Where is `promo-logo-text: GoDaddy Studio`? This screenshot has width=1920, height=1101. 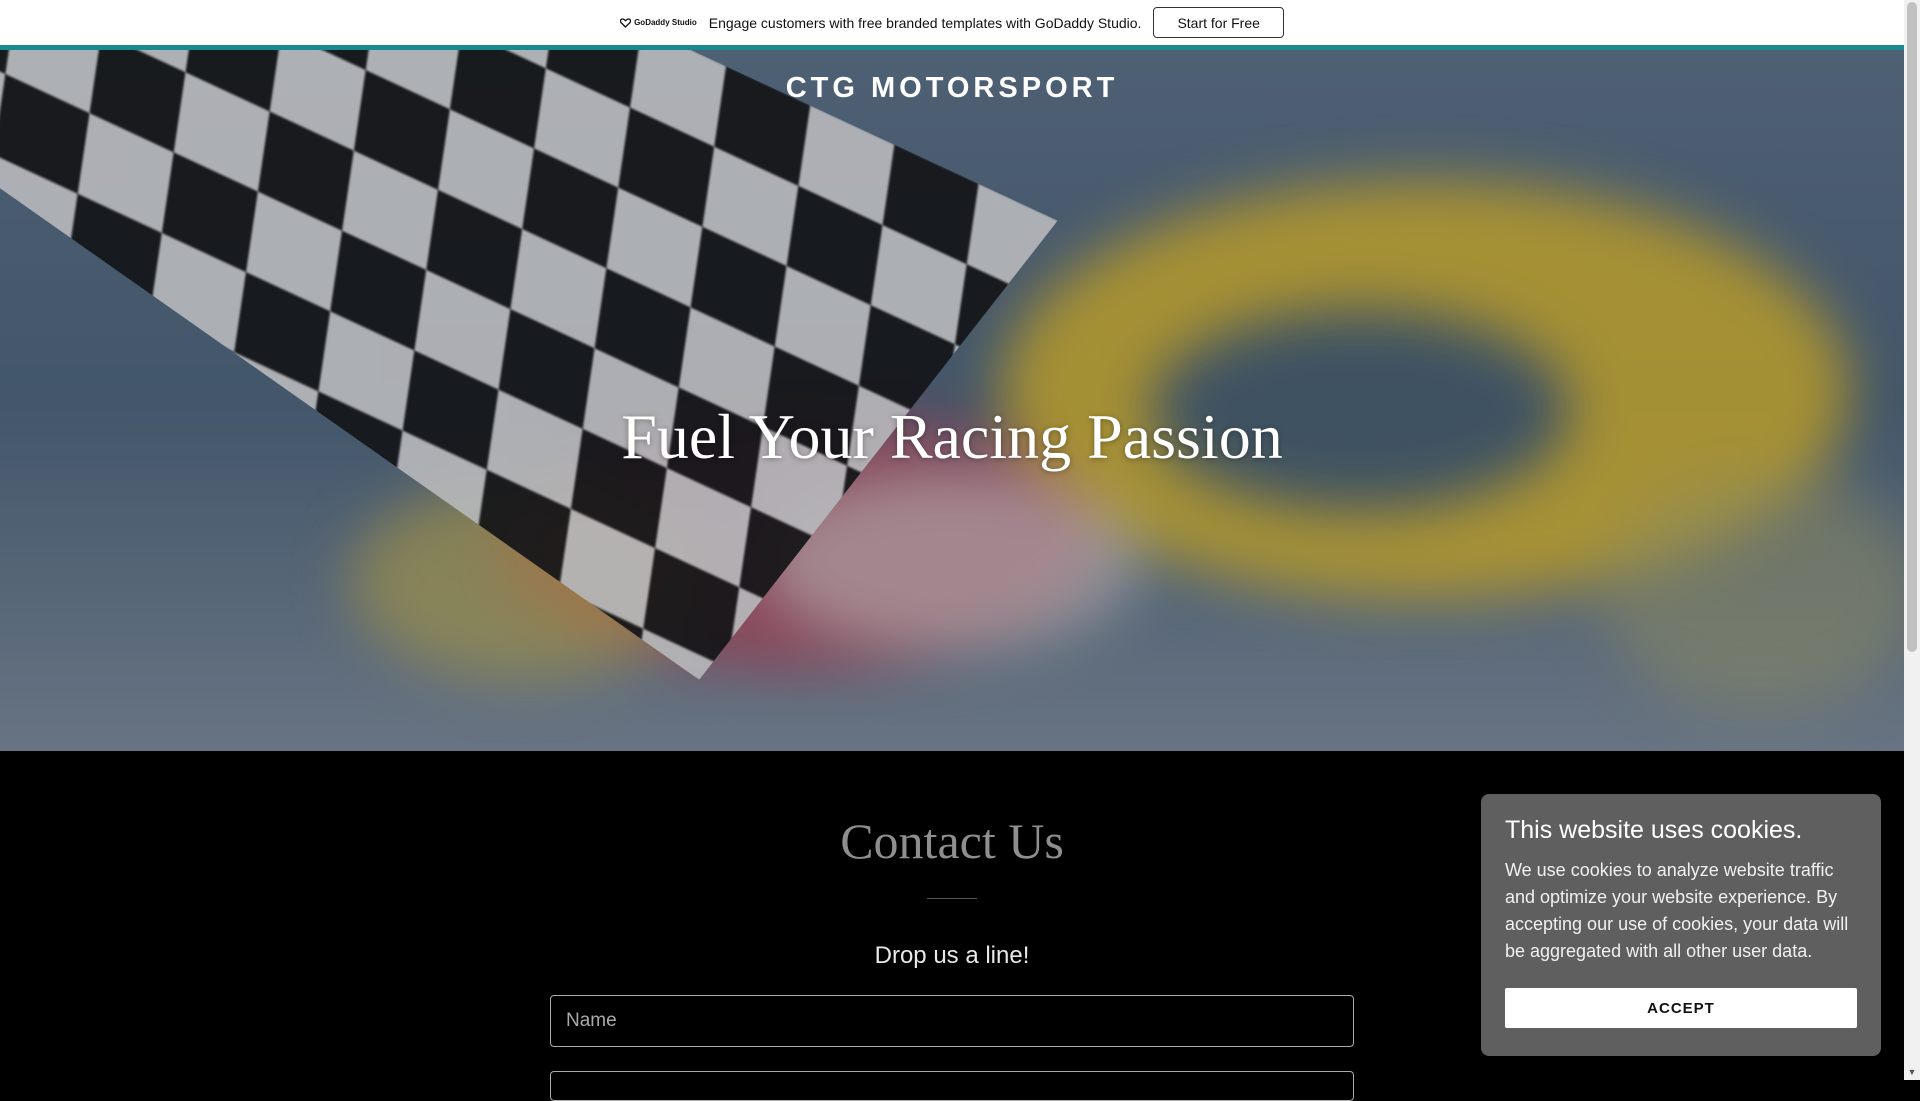 promo-logo-text: GoDaddy Studio is located at coordinates (665, 22).